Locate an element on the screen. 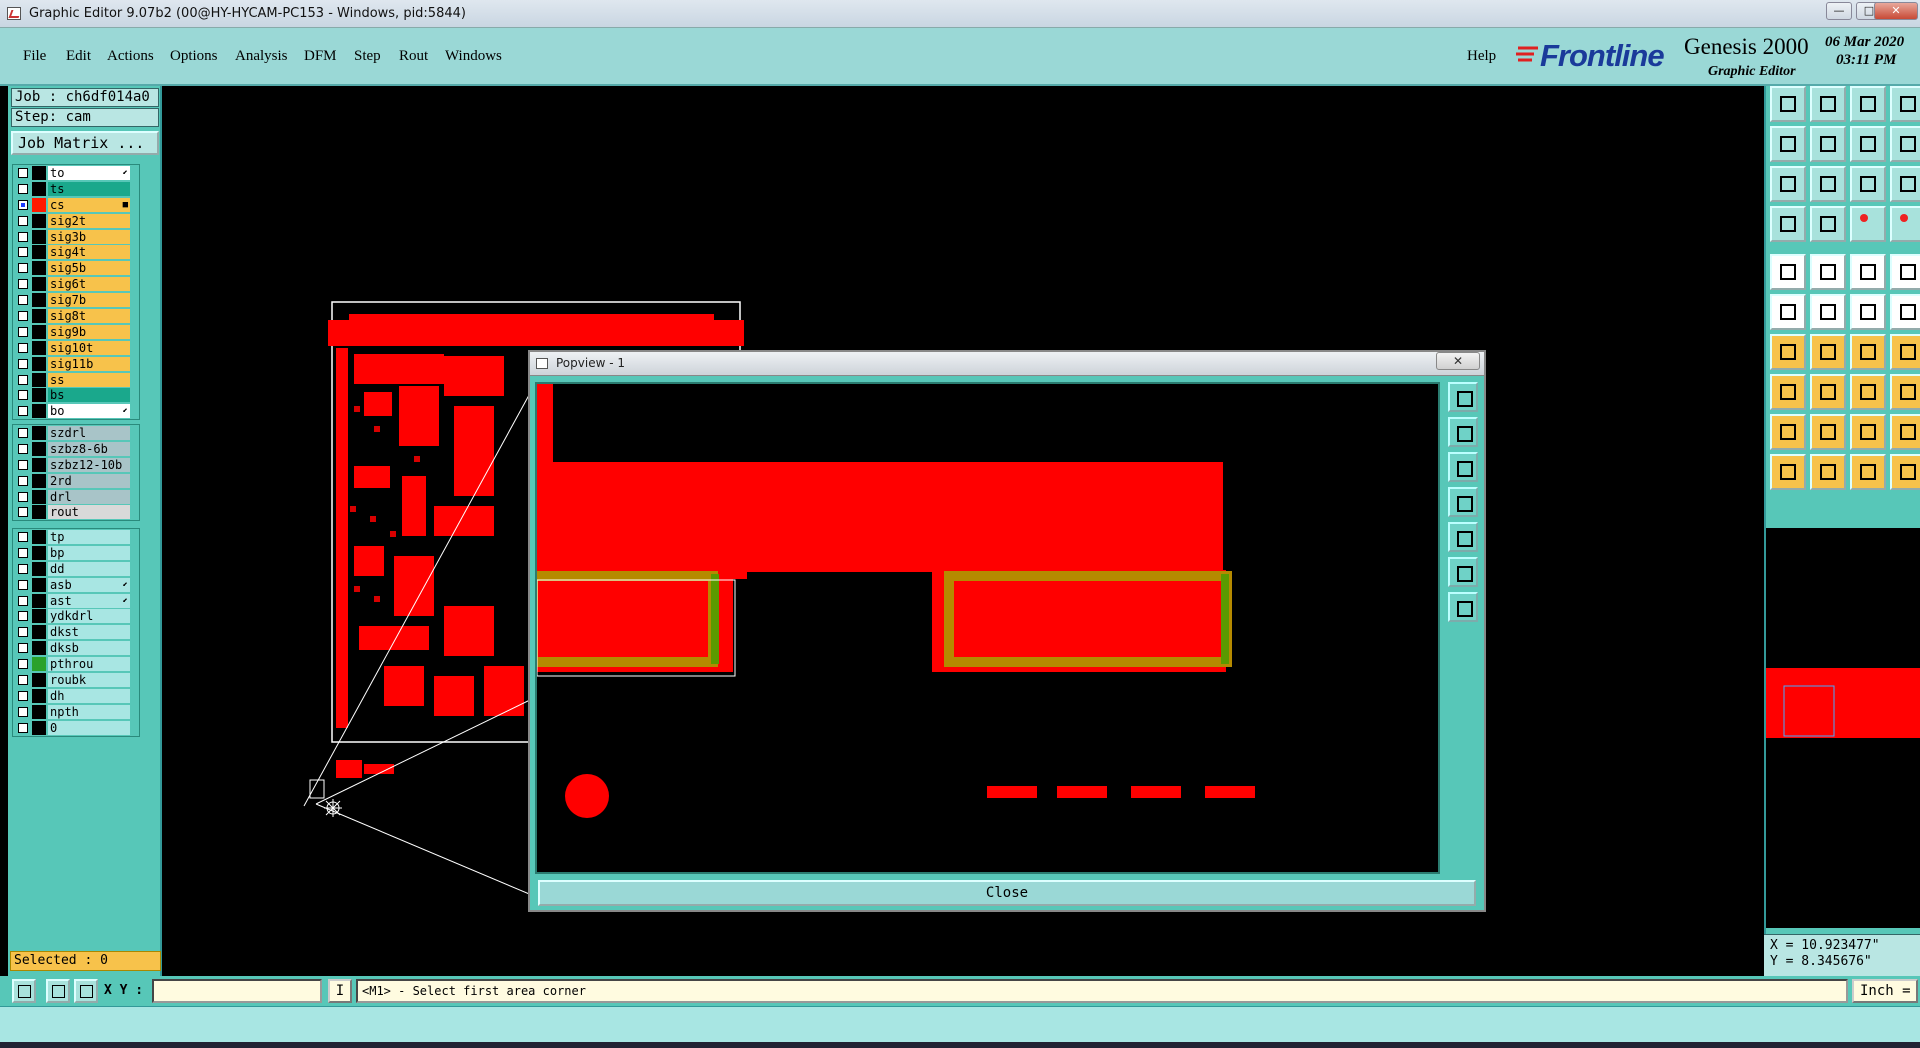 This screenshot has height=1048, width=1920. layer-name: pthrou is located at coordinates (89, 664).